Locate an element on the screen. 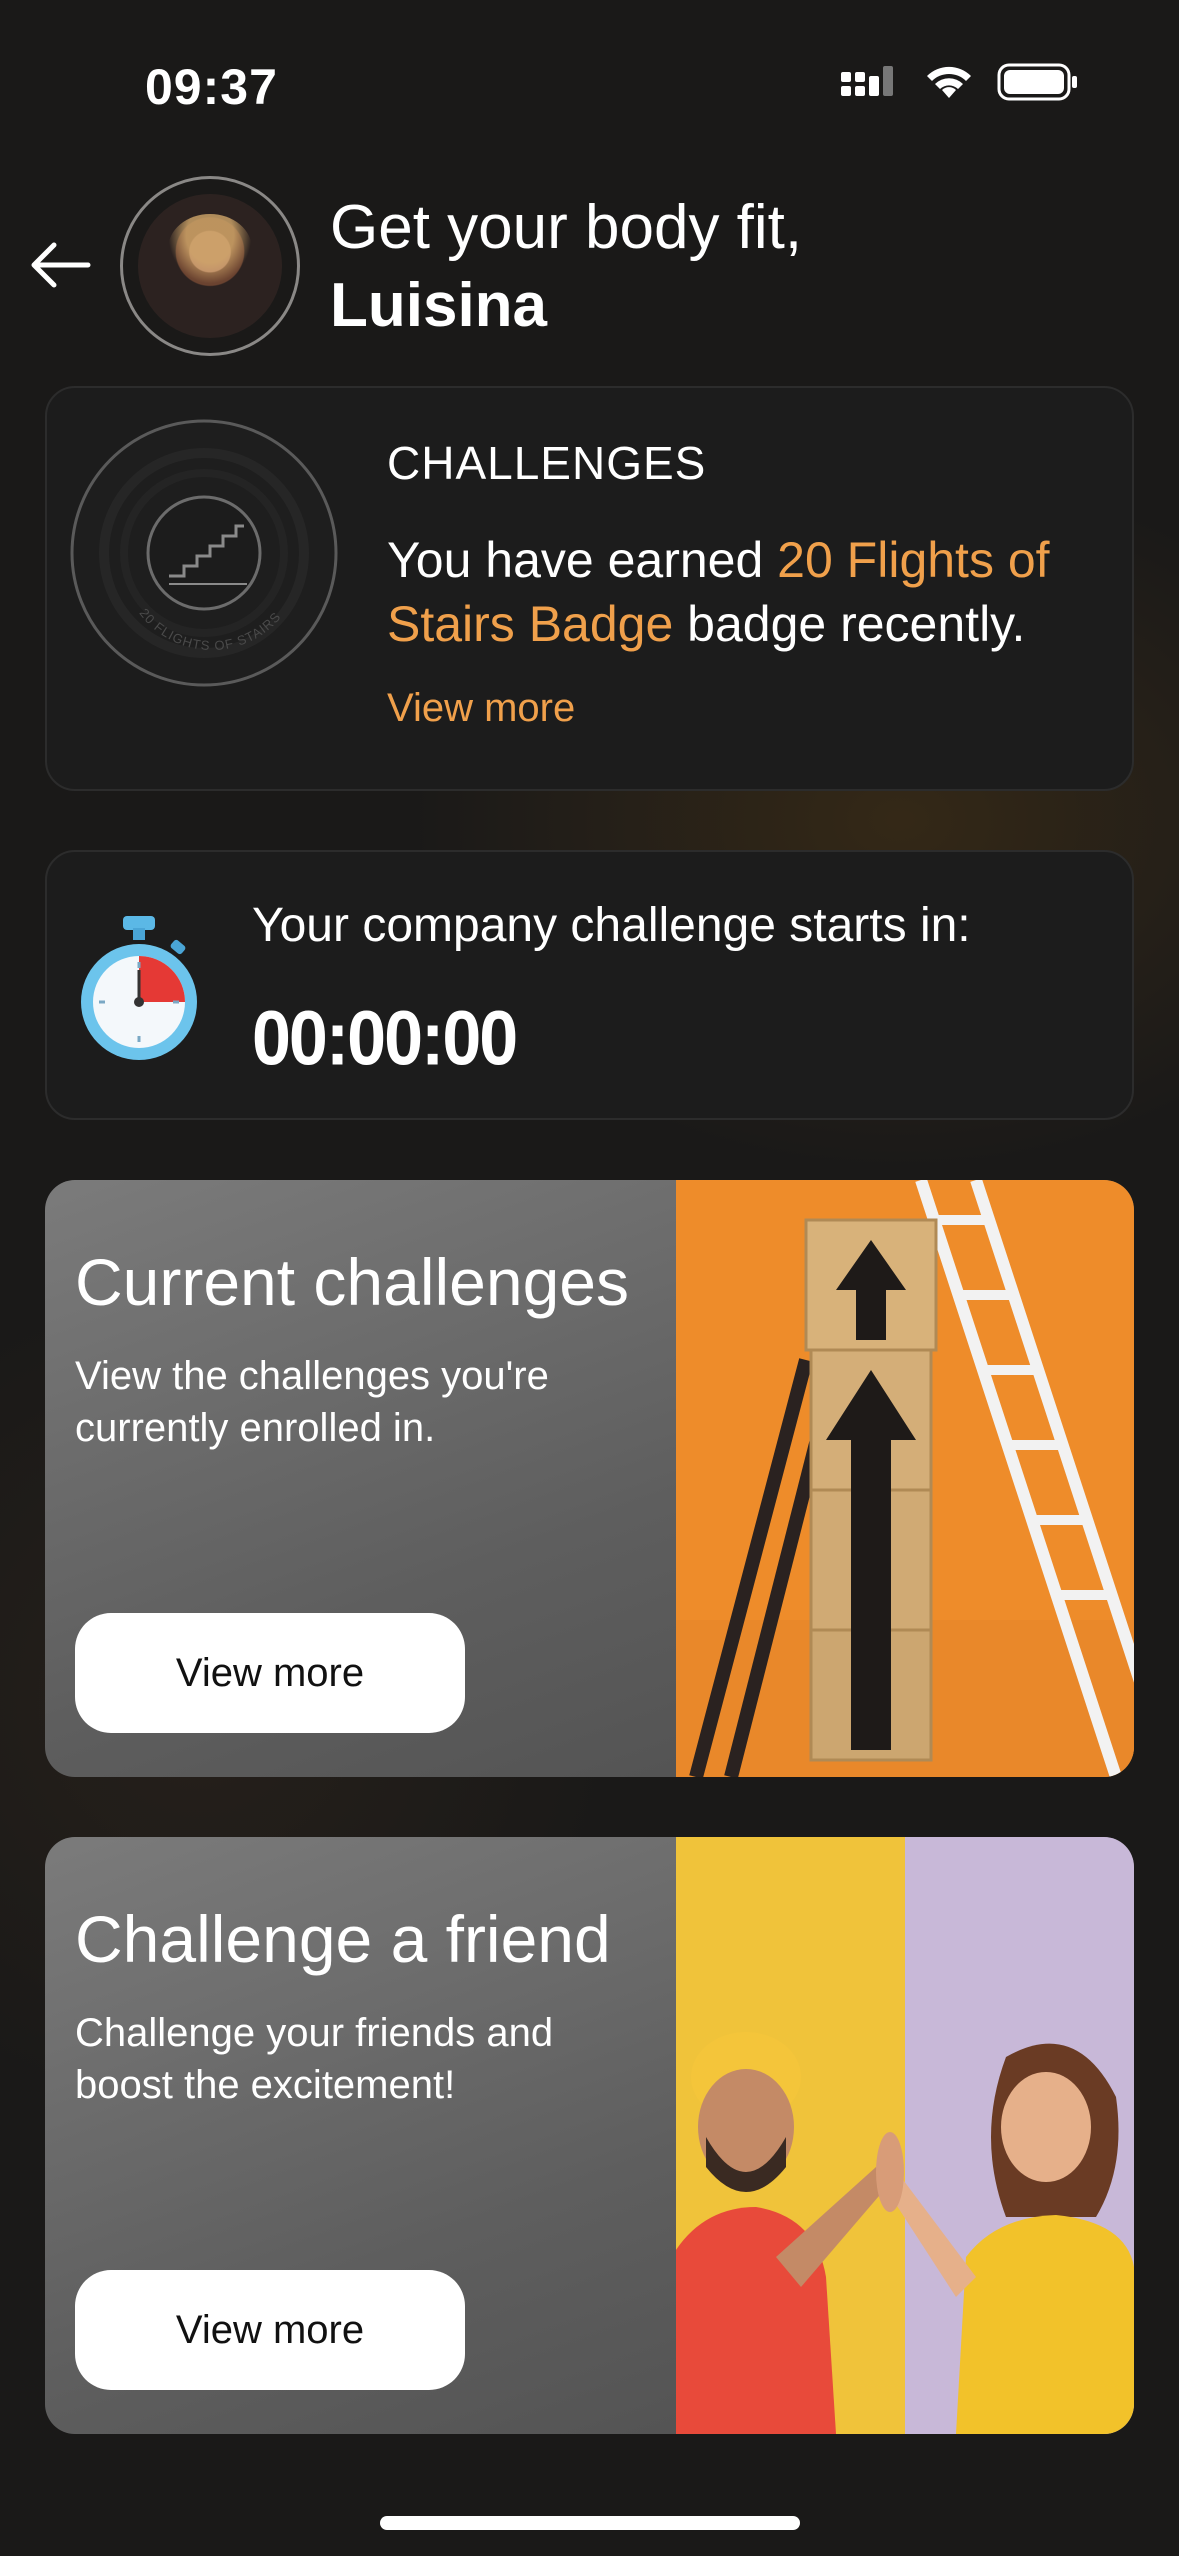 The height and width of the screenshot is (2556, 1179). avatar is located at coordinates (210, 266).